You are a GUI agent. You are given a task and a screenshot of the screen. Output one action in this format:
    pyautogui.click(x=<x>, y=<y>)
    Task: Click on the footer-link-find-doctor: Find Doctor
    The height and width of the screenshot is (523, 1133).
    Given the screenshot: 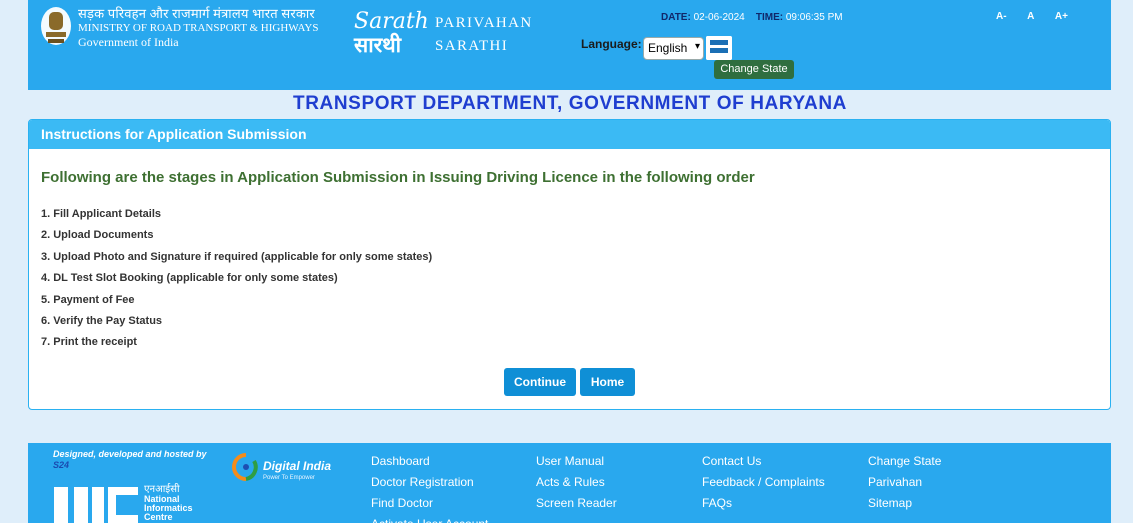 What is the action you would take?
    pyautogui.click(x=429, y=503)
    